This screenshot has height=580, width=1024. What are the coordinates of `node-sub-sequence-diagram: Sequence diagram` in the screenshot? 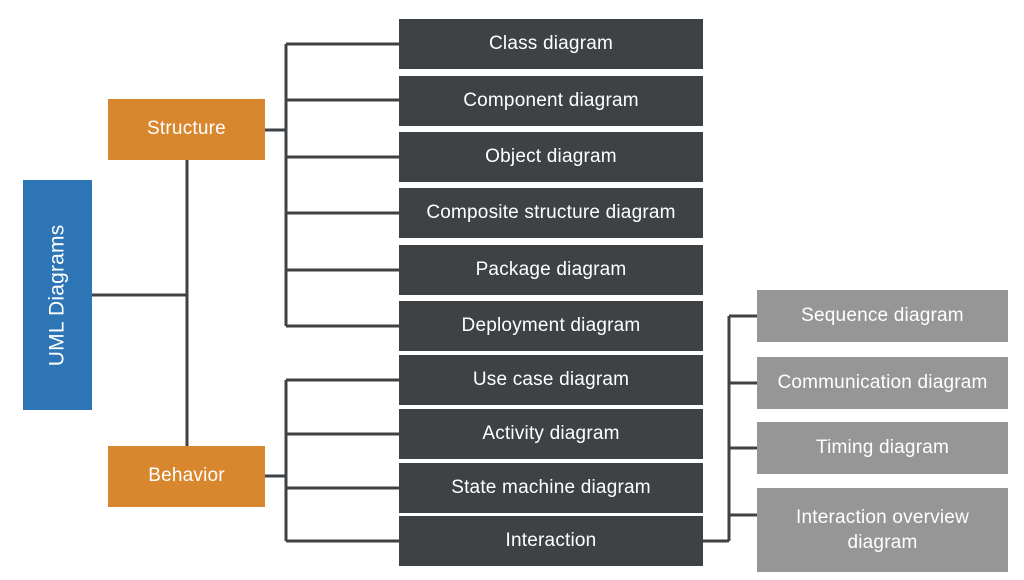 It's located at (882, 316).